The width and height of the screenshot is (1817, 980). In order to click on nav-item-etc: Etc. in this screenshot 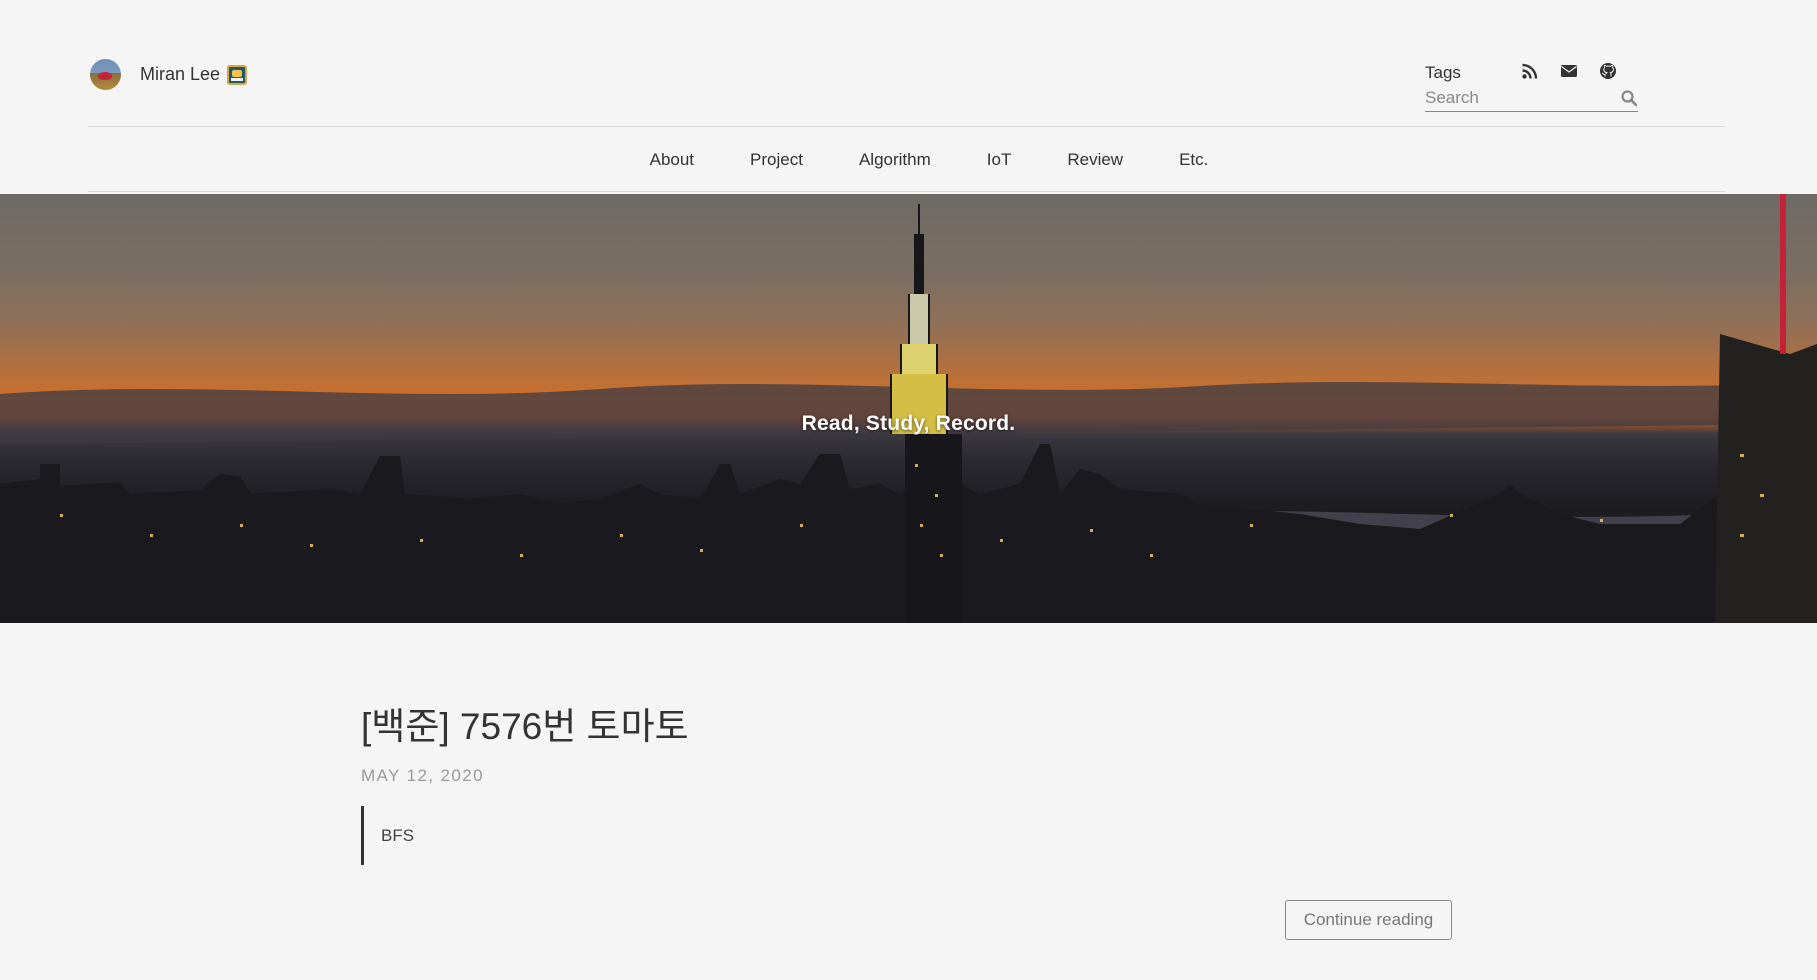, I will do `click(1193, 160)`.